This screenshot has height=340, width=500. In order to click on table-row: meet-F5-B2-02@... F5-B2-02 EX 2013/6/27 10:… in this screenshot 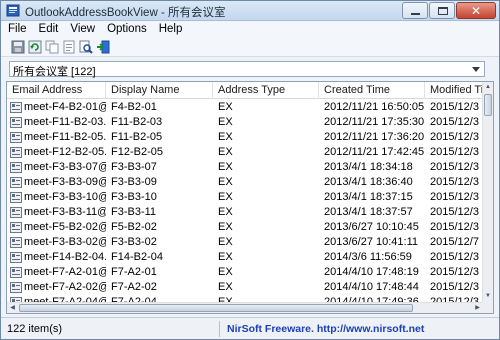, I will do `click(245, 227)`.